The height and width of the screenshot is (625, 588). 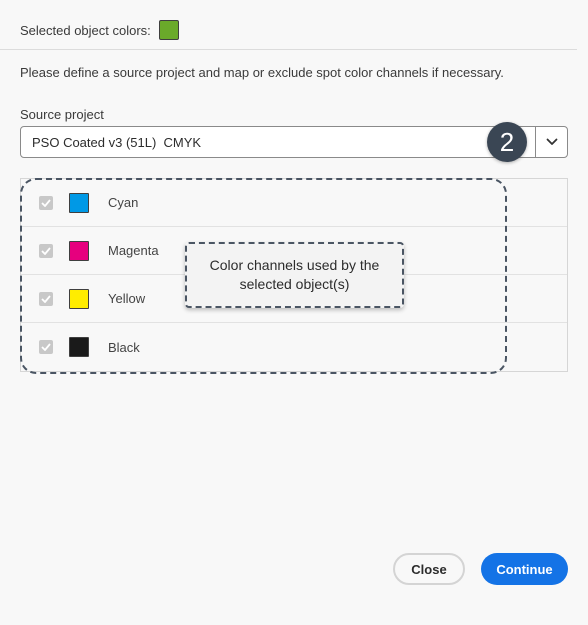 I want to click on channel-name: Yellow, so click(x=127, y=298).